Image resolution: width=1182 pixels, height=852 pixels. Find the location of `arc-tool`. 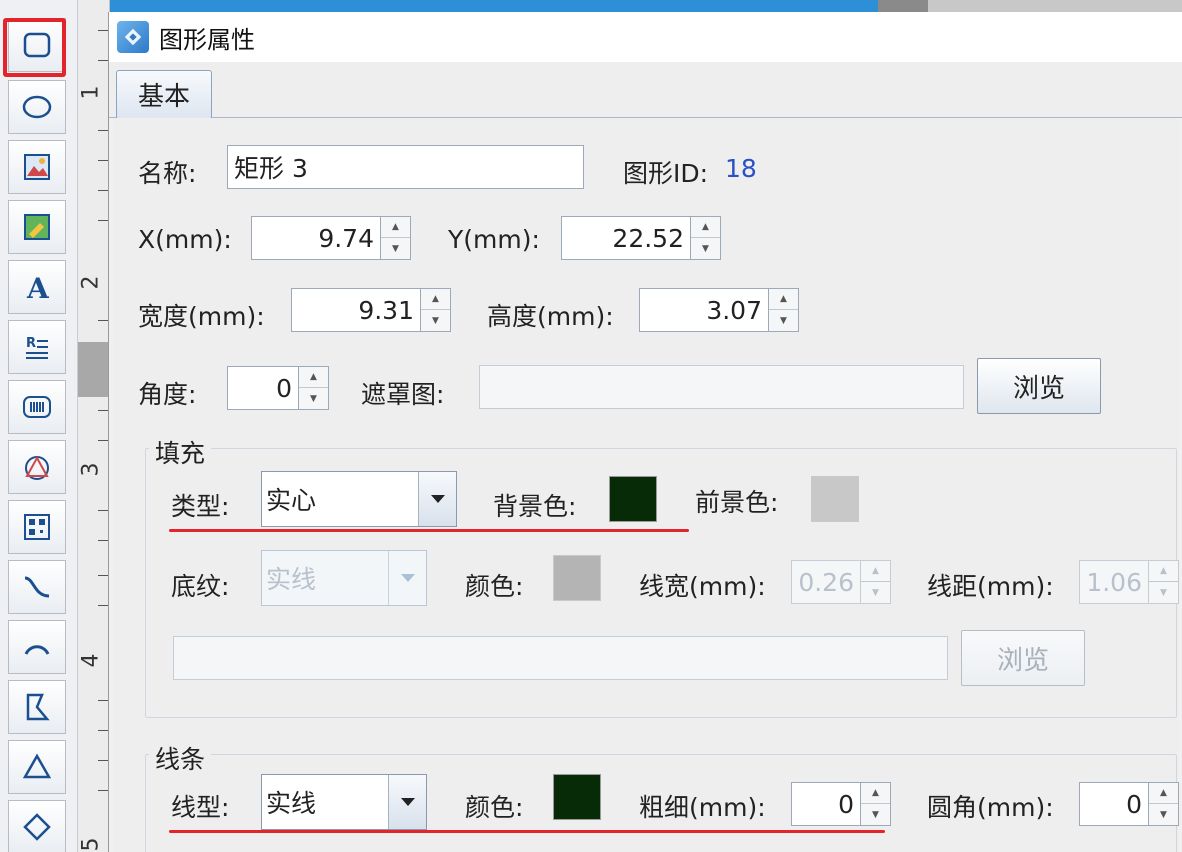

arc-tool is located at coordinates (37, 647).